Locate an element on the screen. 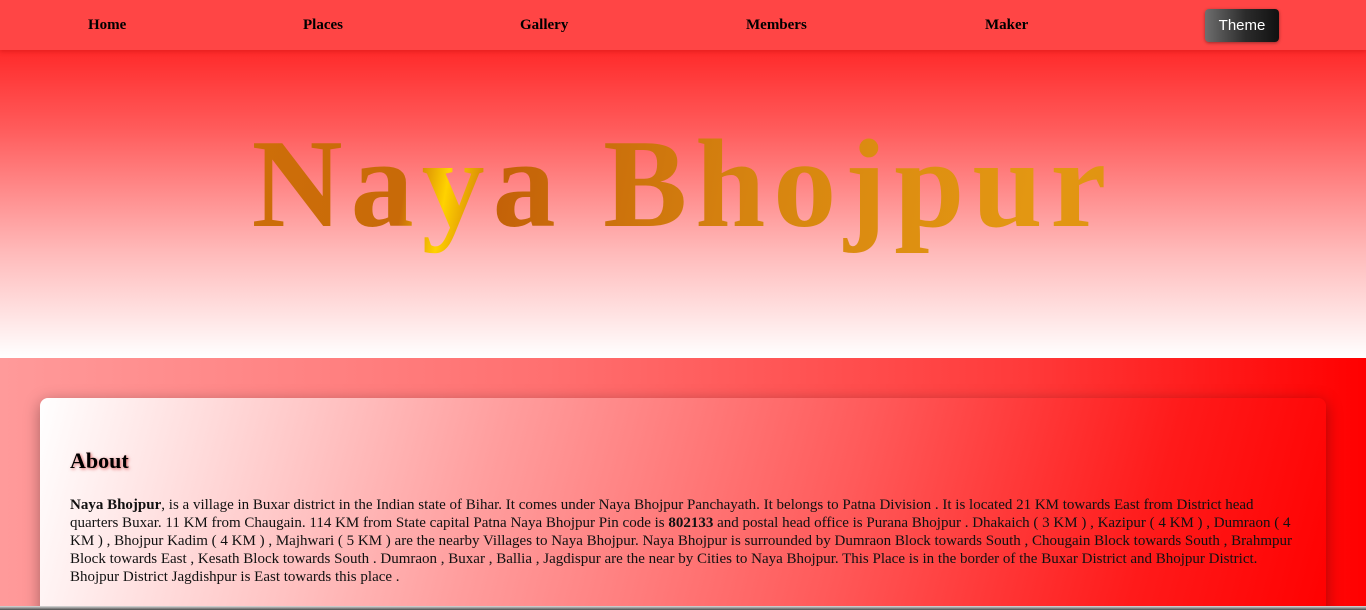 The image size is (1366, 610). about-pincode: 802133 is located at coordinates (691, 523).